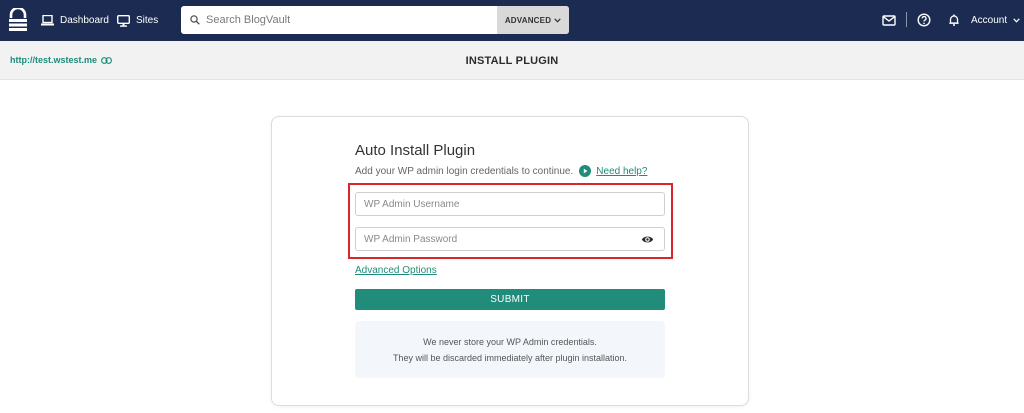  Describe the element at coordinates (396, 270) in the screenshot. I see `advanced-options-link: Advanced Options` at that location.